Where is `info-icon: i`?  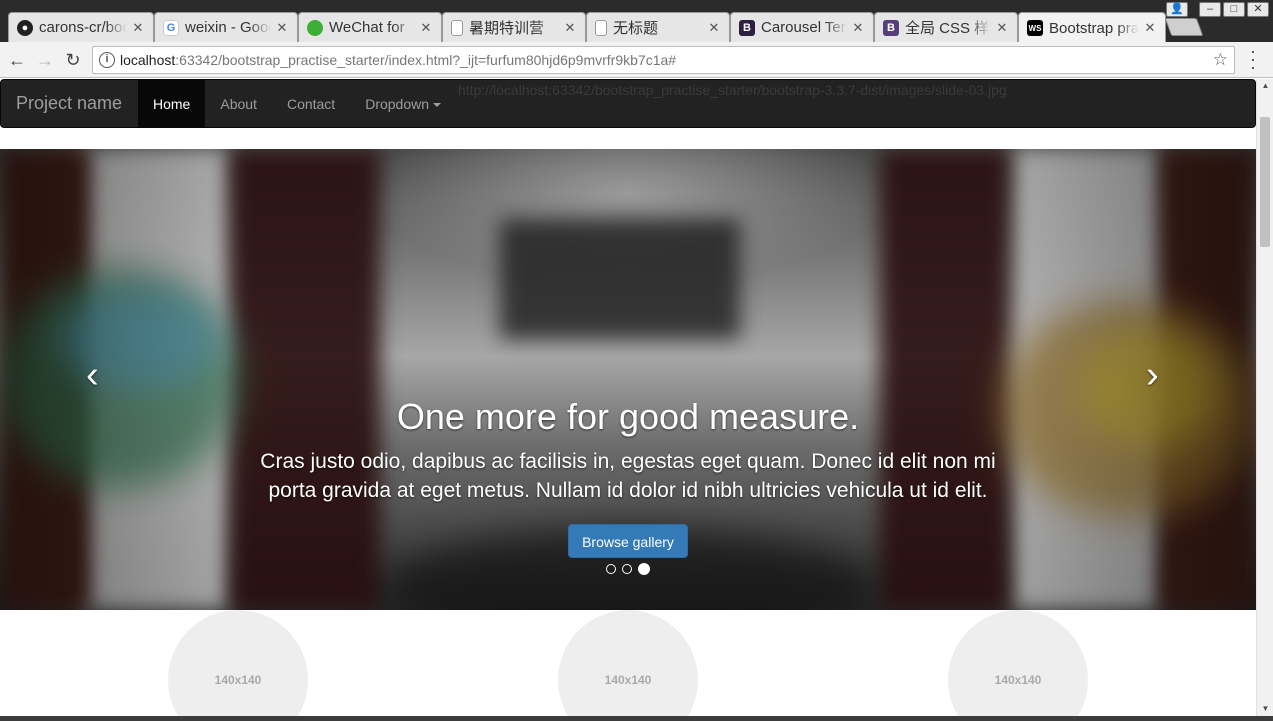 info-icon: i is located at coordinates (107, 60).